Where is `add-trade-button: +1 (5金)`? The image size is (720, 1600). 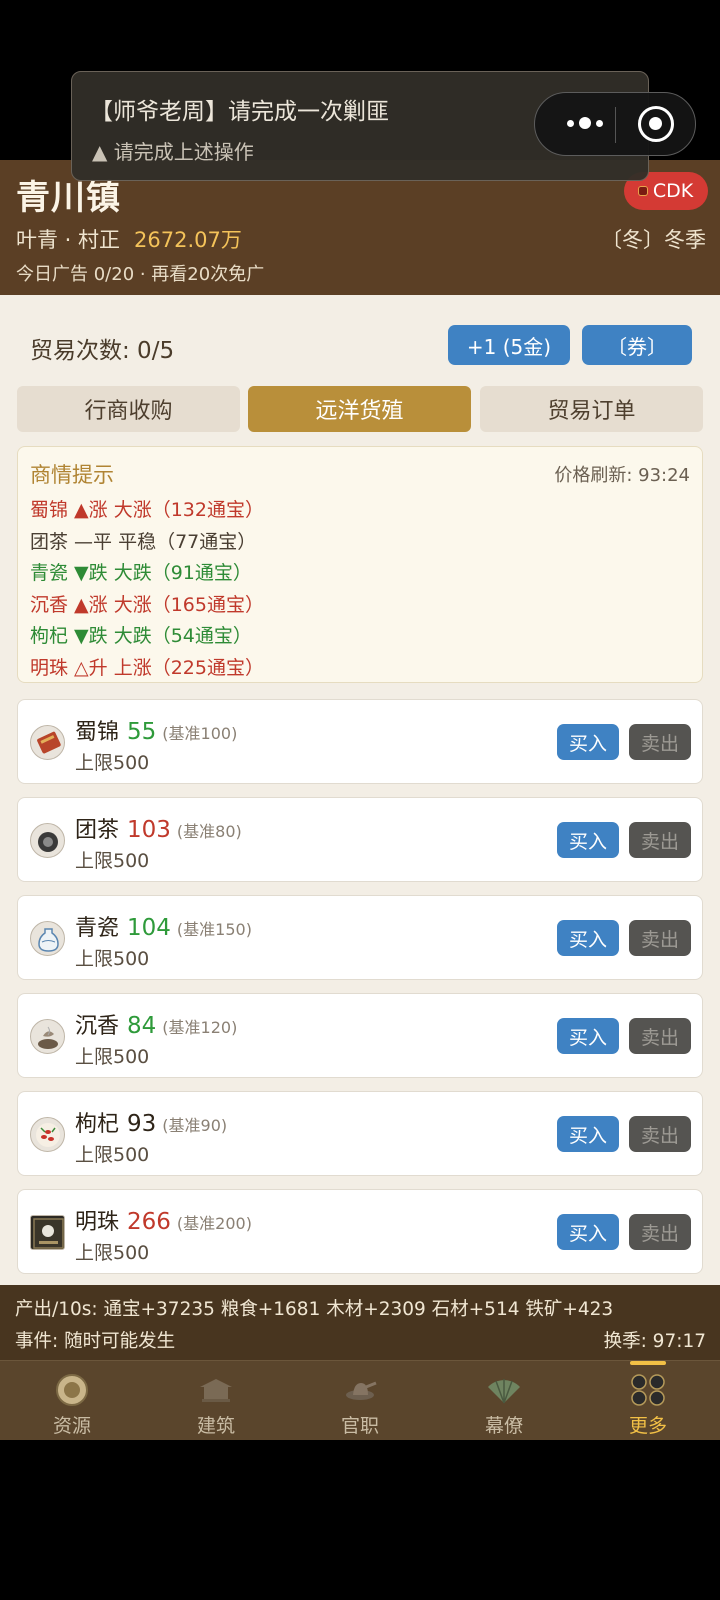 add-trade-button: +1 (5金) is located at coordinates (509, 345).